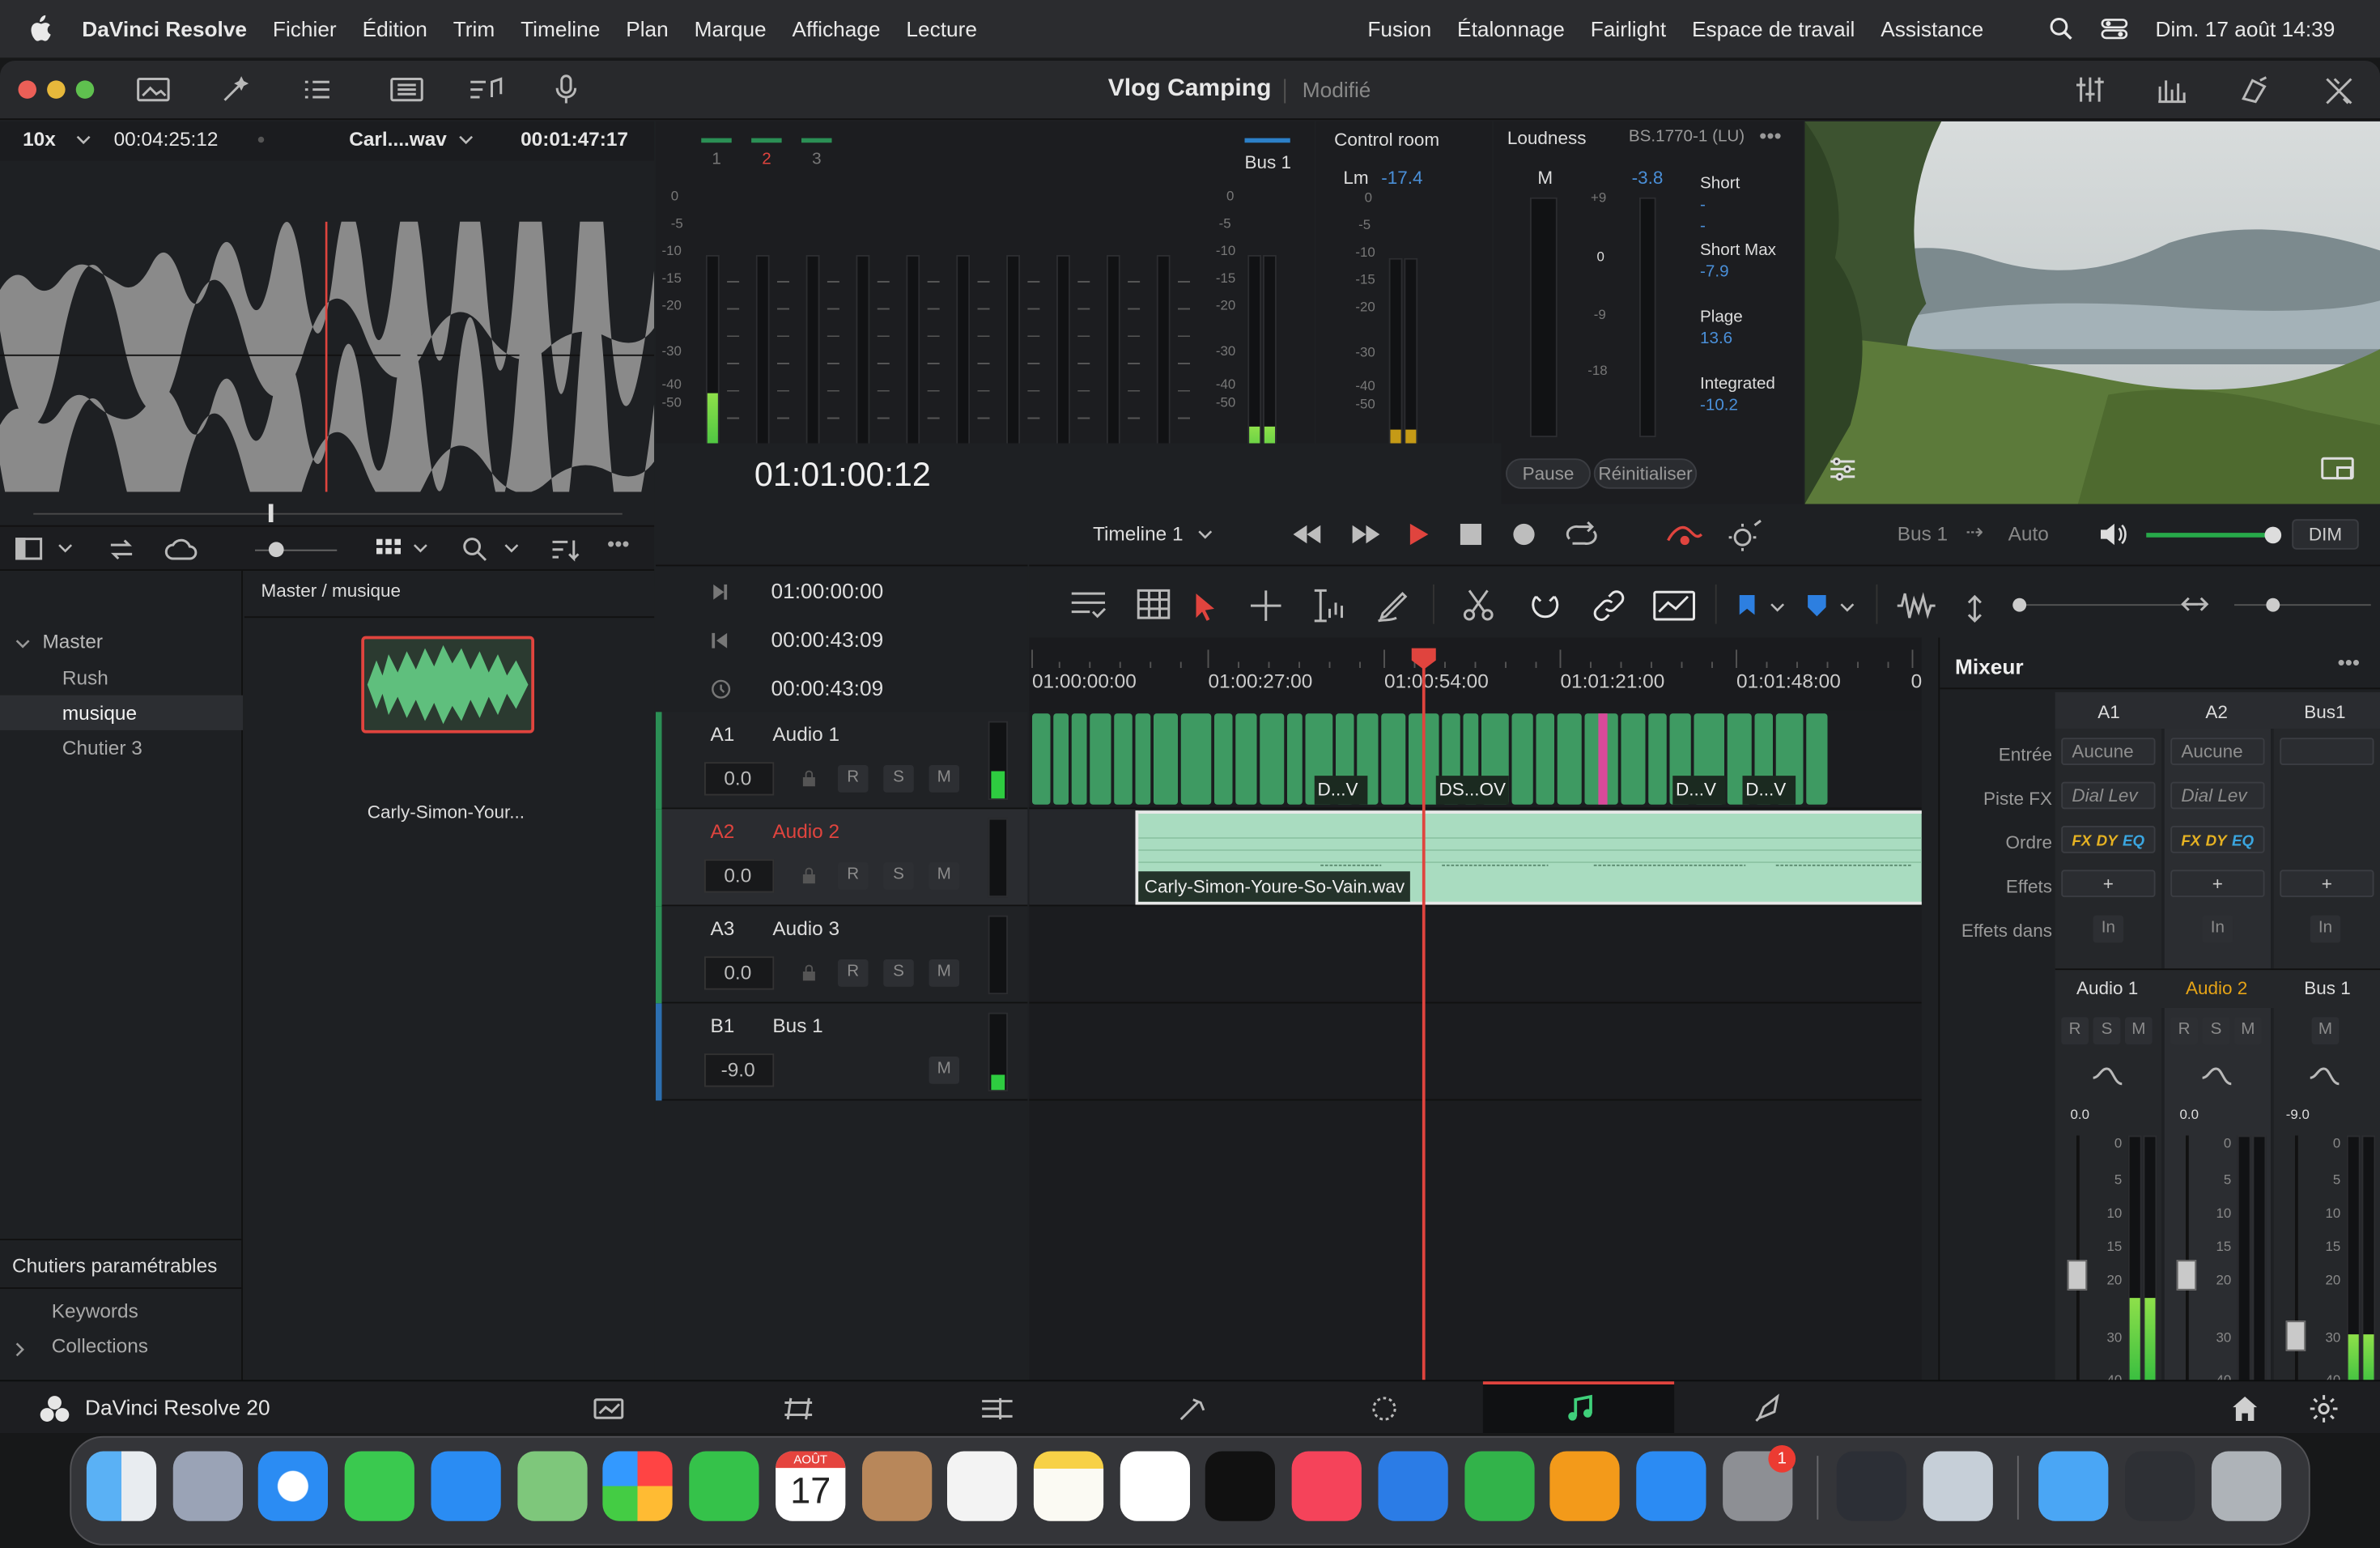 The height and width of the screenshot is (1548, 2380). Describe the element at coordinates (84, 141) in the screenshot. I see `zoom-chevron-icon` at that location.